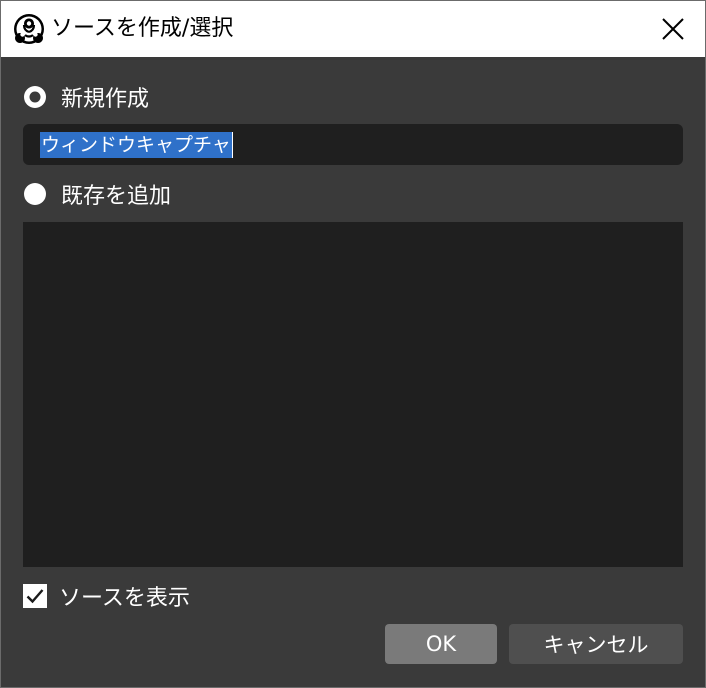  Describe the element at coordinates (441, 644) in the screenshot. I see `ok-button: OK` at that location.